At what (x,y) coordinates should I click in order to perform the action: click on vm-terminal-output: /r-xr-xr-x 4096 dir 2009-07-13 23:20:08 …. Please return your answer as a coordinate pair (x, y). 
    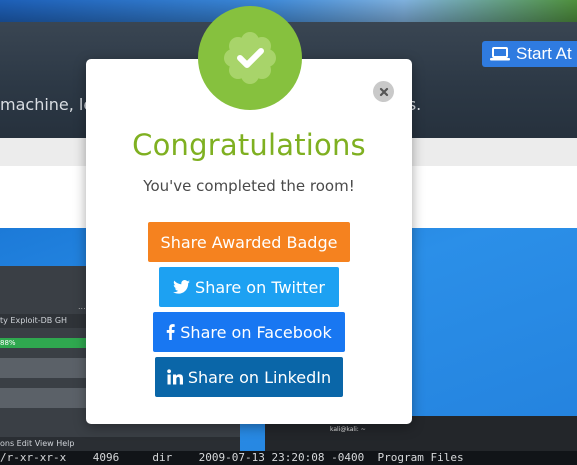
    Looking at the image, I should click on (288, 458).